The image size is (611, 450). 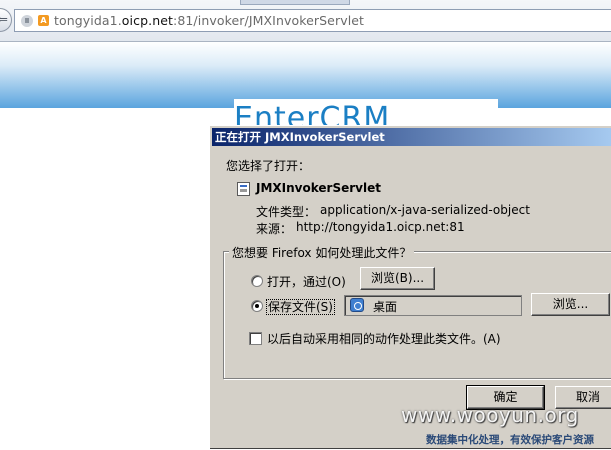 What do you see at coordinates (269, 20) in the screenshot?
I see `url-path: :81/invoker/JMXInvokerServlet` at bounding box center [269, 20].